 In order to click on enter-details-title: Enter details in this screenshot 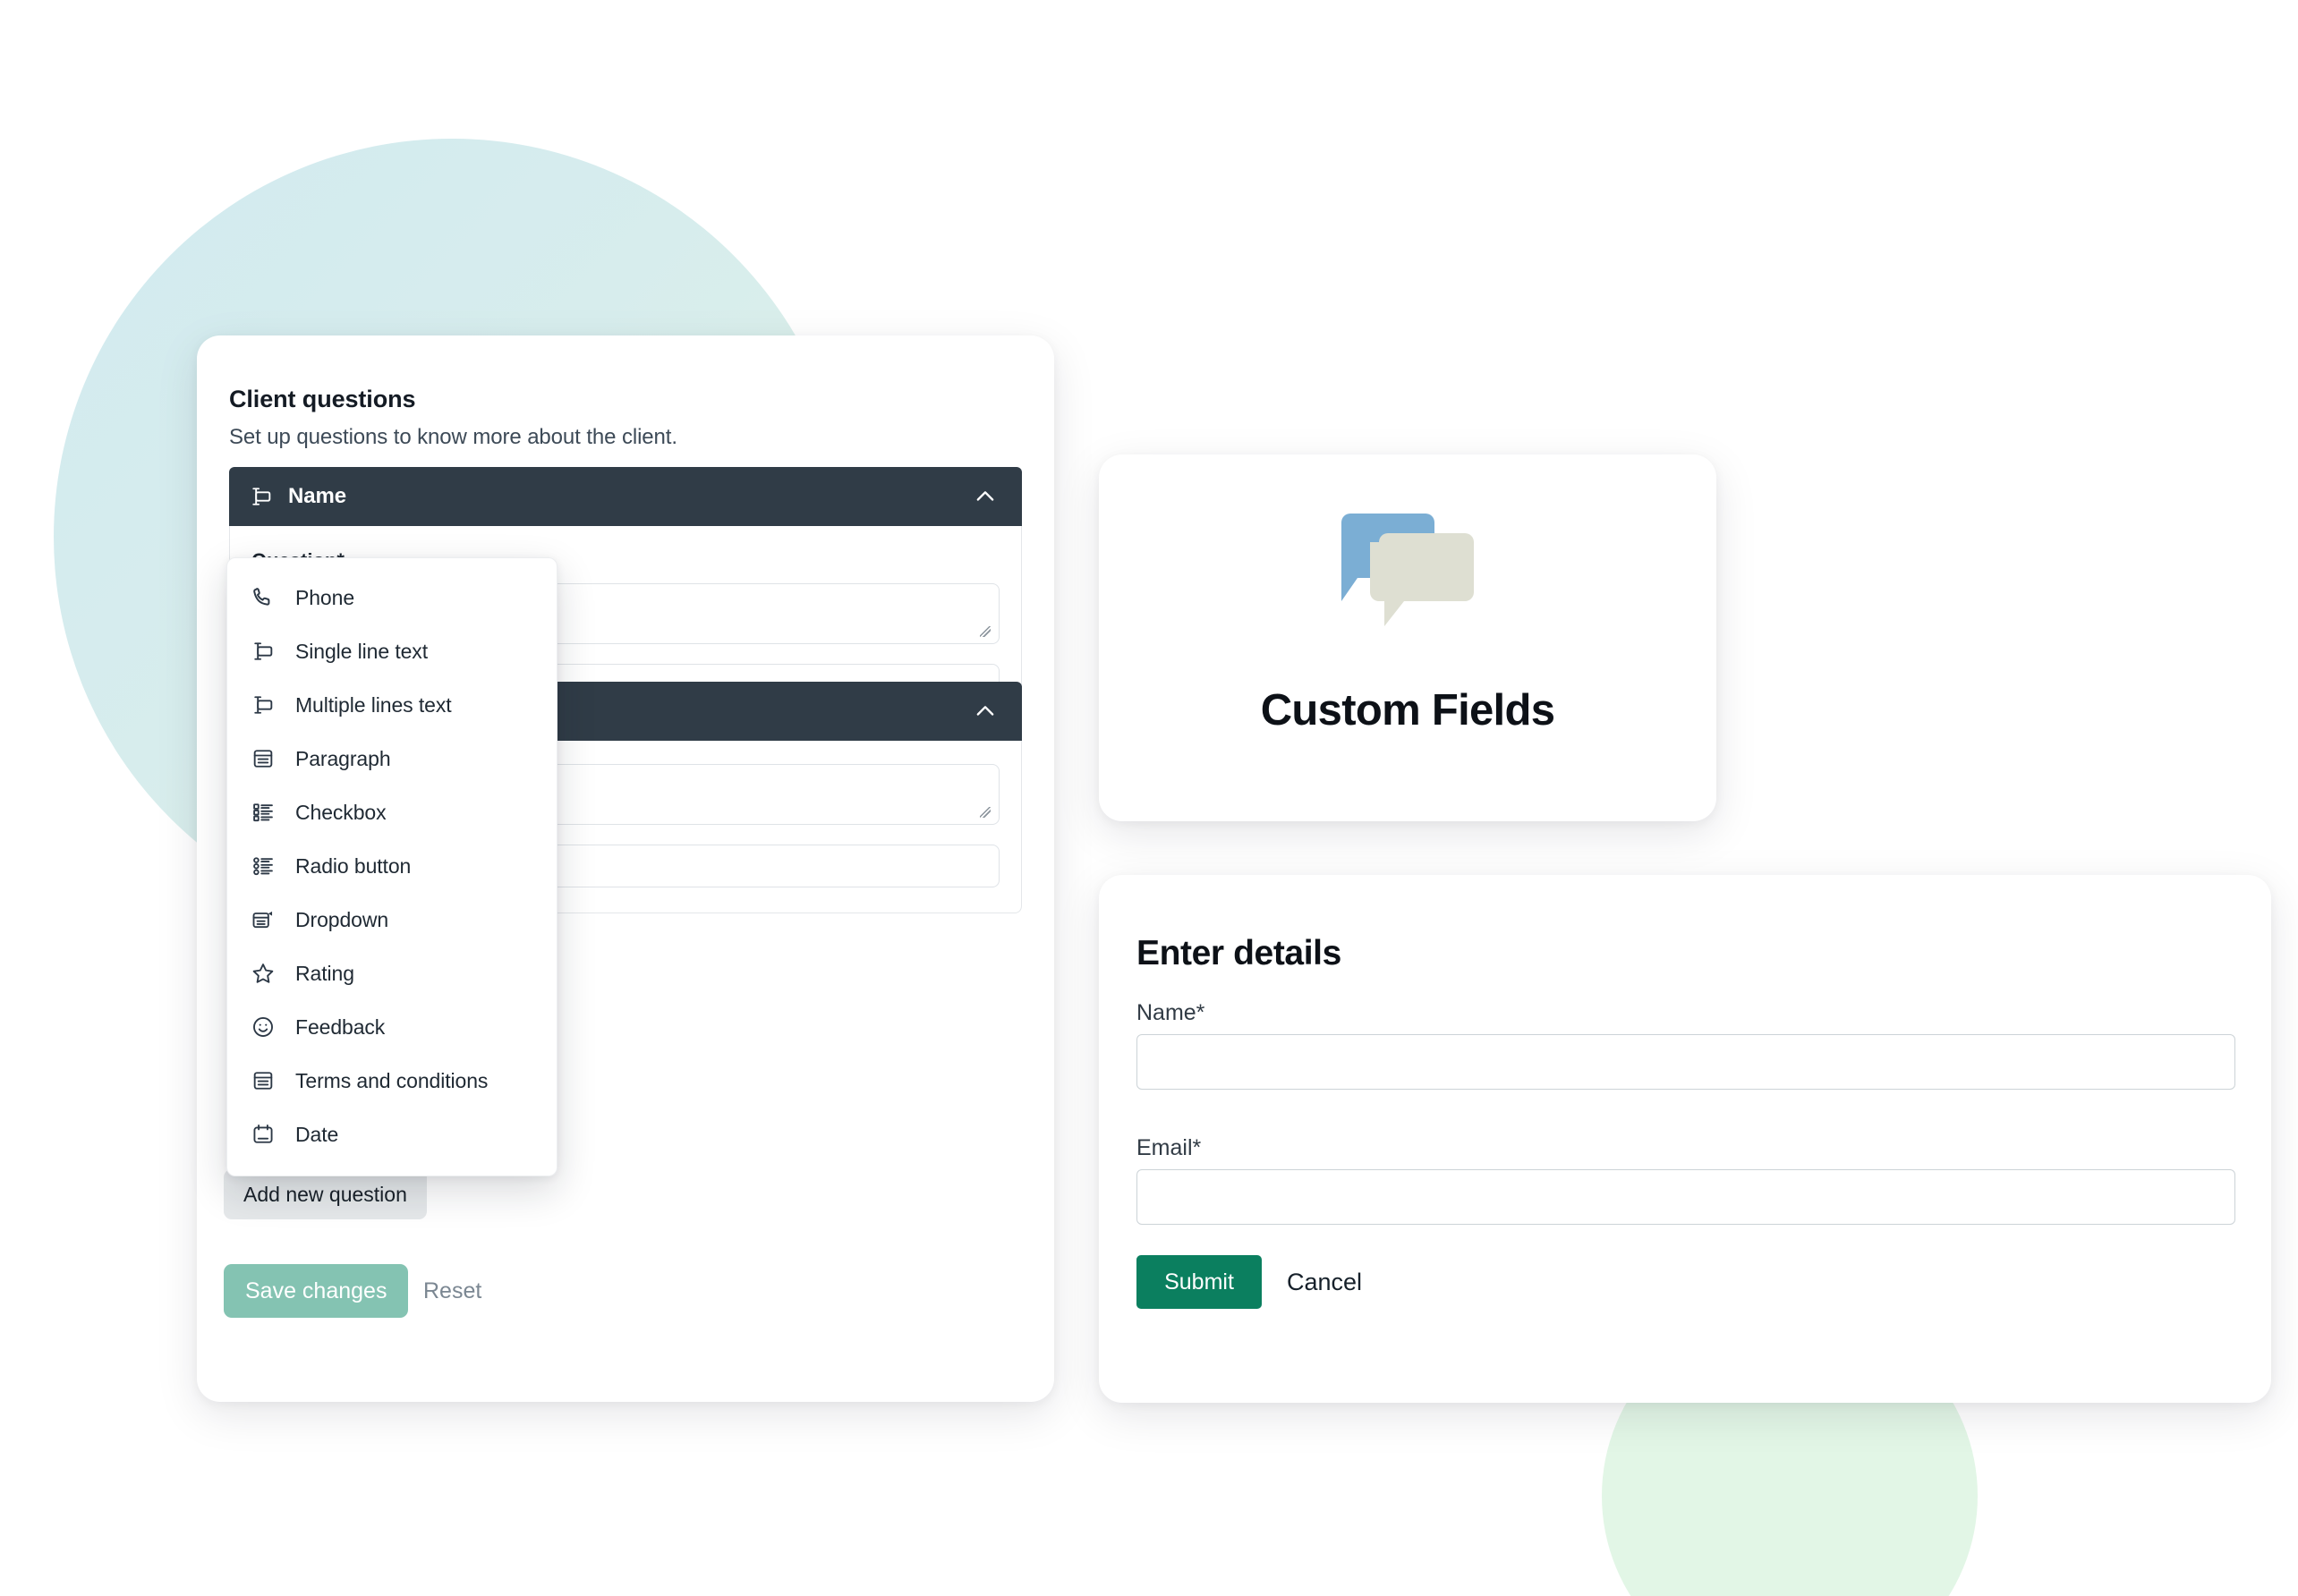, I will do `click(1238, 953)`.